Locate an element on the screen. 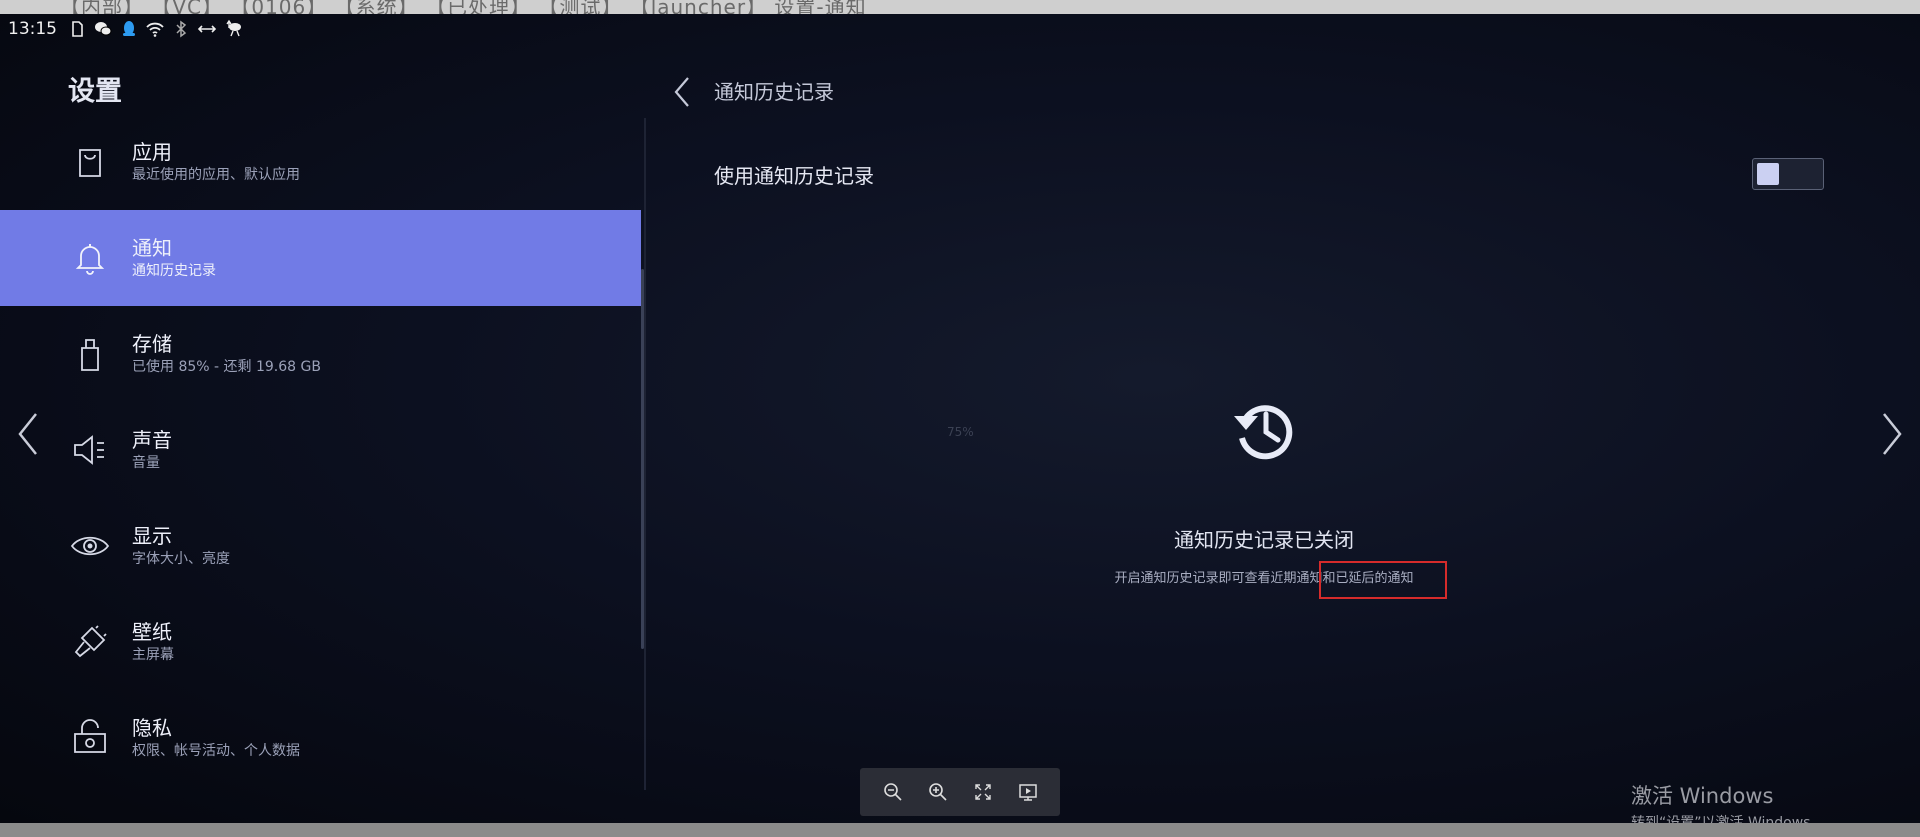 The image size is (1920, 837). sidebar-item-subtitle: 最近使用的应用、默认应用 is located at coordinates (216, 175).